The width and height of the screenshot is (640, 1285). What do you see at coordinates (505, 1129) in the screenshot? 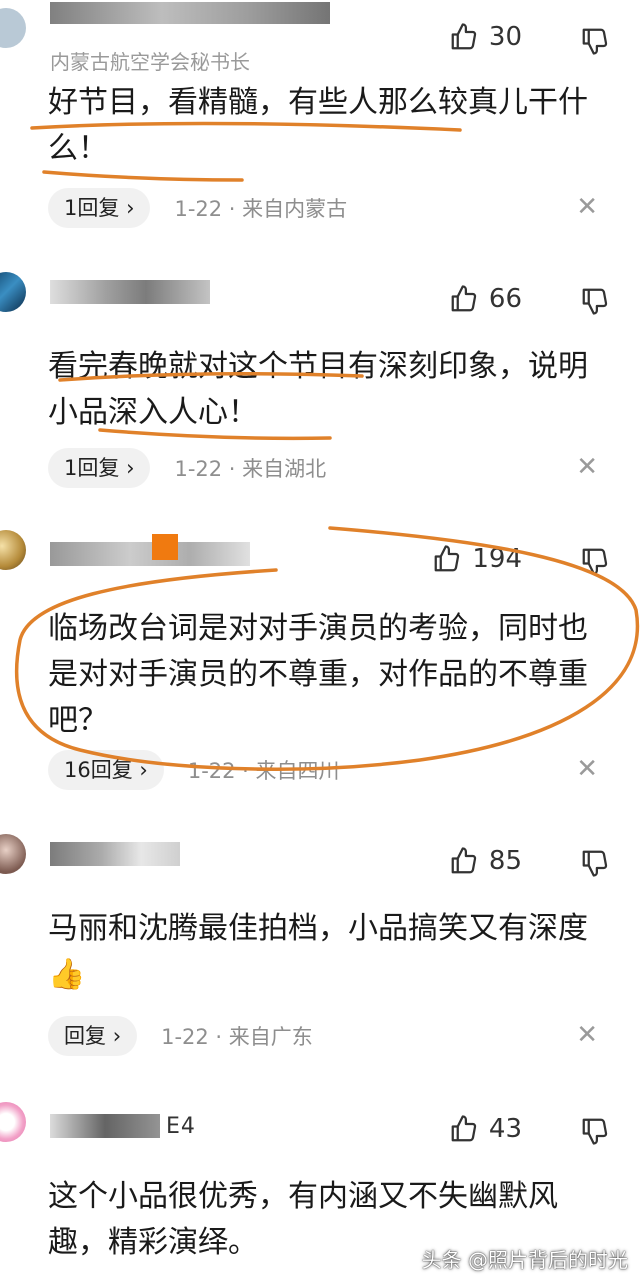
I see `like-count: 43` at bounding box center [505, 1129].